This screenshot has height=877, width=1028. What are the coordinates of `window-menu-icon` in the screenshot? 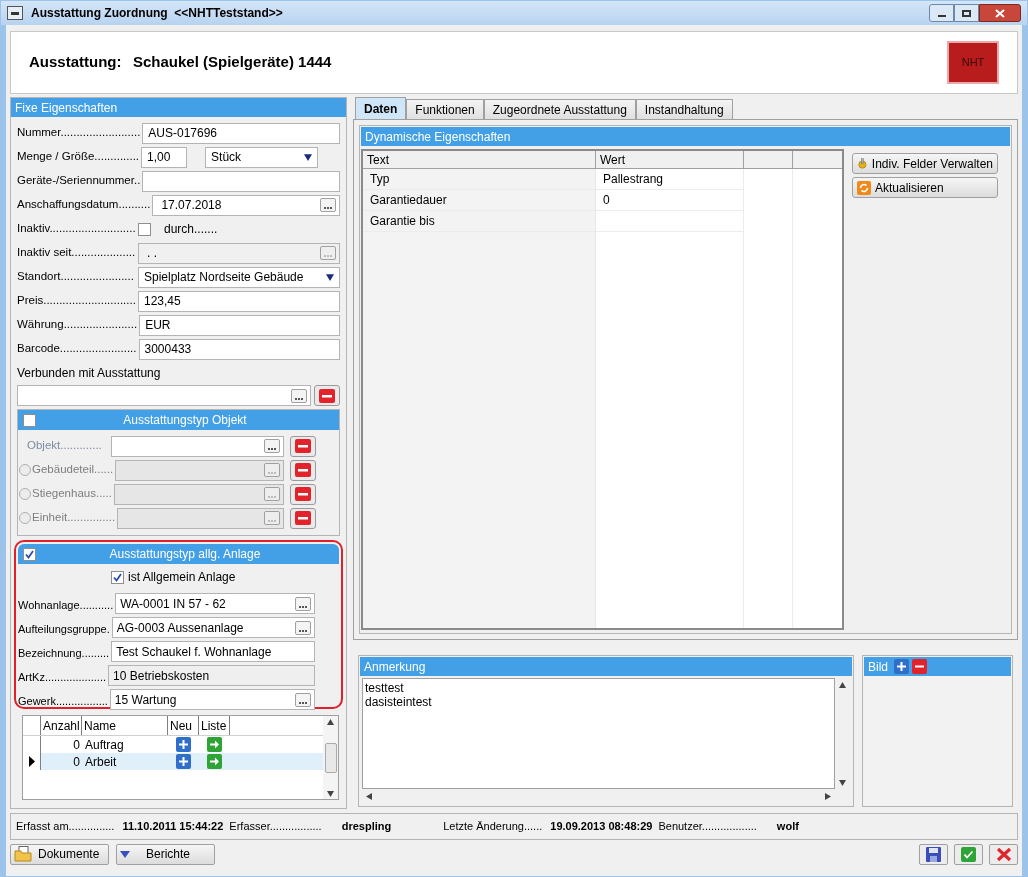 It's located at (15, 13).